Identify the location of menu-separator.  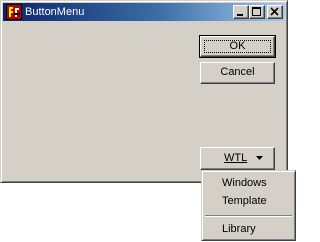
(248, 216).